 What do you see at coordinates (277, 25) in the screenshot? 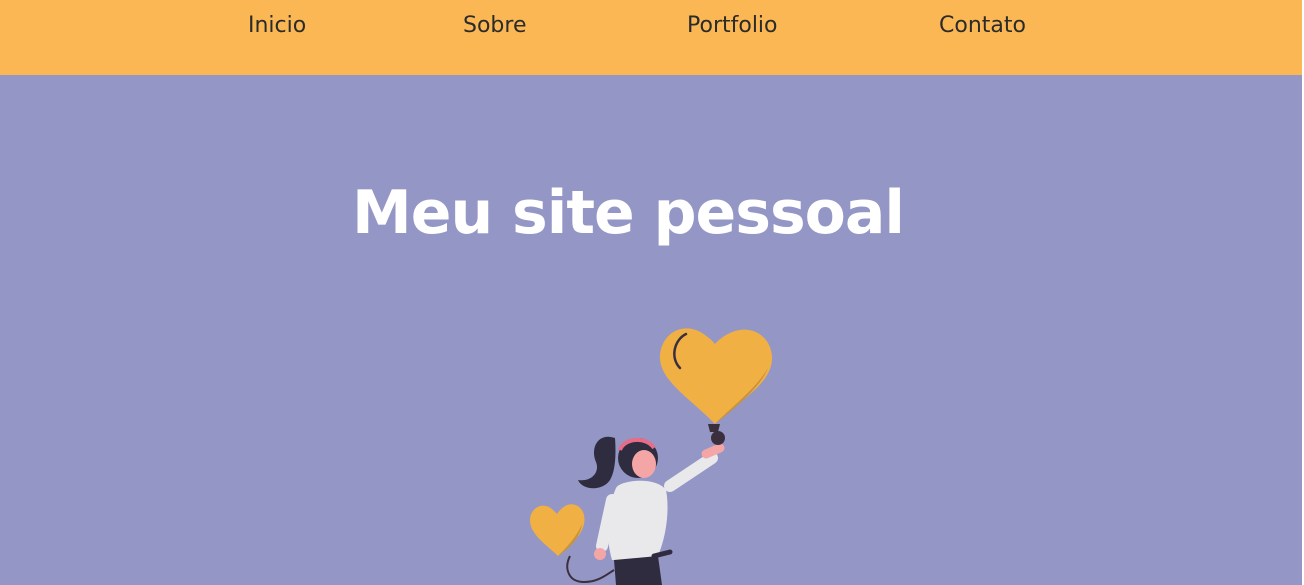
I see `nav-link-inicio: Inicio` at bounding box center [277, 25].